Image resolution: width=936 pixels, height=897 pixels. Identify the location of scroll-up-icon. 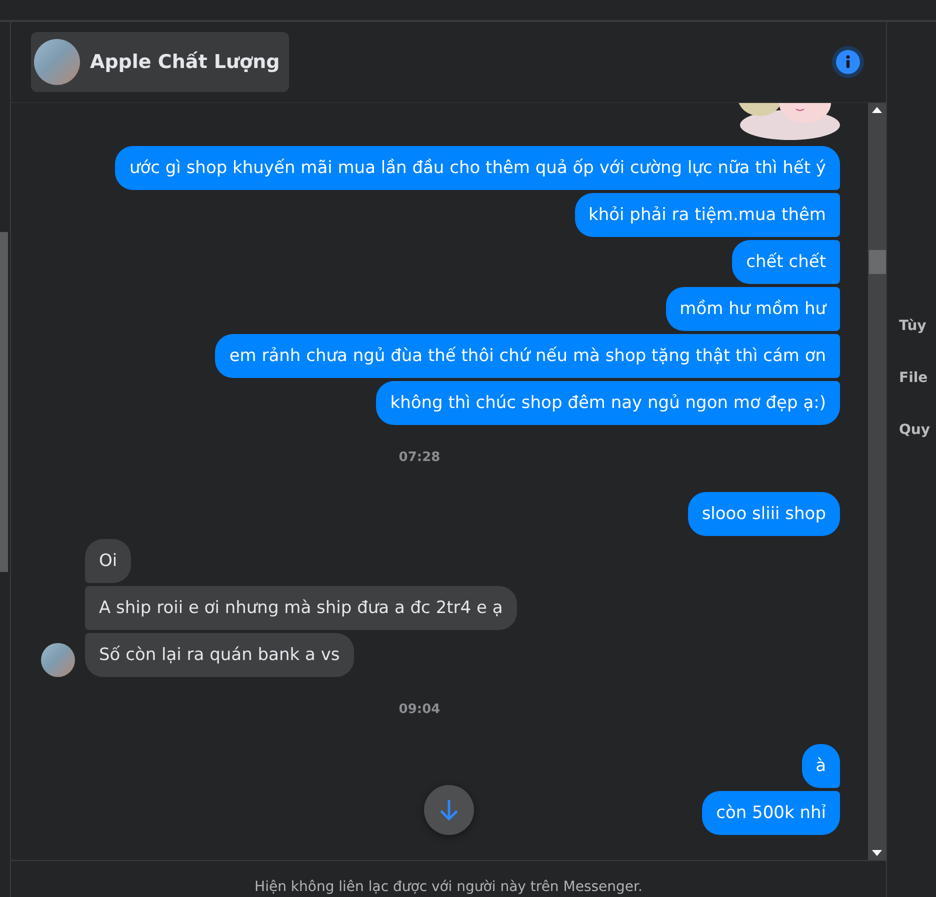
(877, 110).